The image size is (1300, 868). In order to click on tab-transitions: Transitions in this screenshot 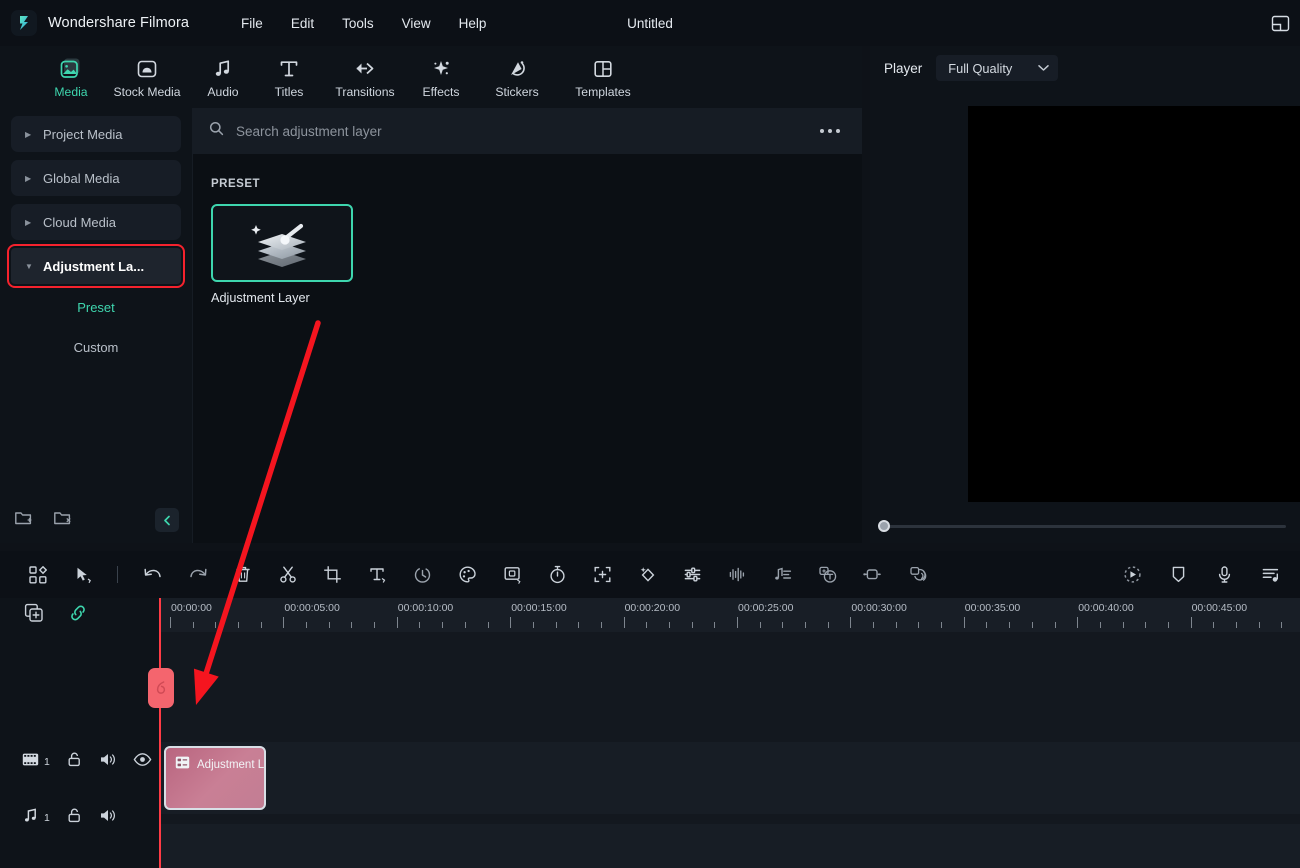, I will do `click(365, 77)`.